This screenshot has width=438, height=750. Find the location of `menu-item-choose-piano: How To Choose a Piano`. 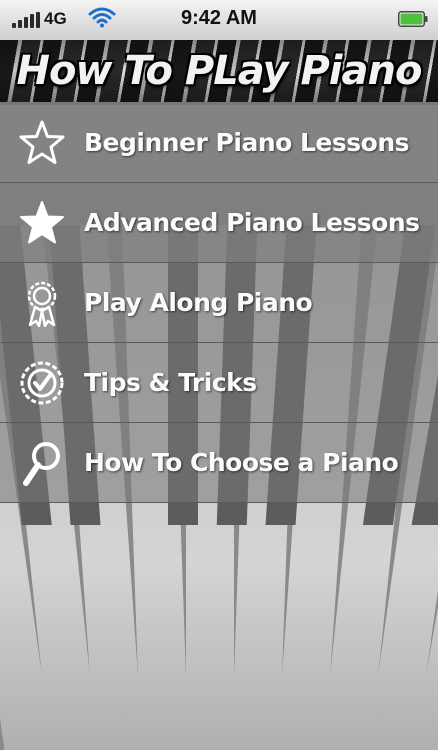

menu-item-choose-piano: How To Choose a Piano is located at coordinates (219, 463).